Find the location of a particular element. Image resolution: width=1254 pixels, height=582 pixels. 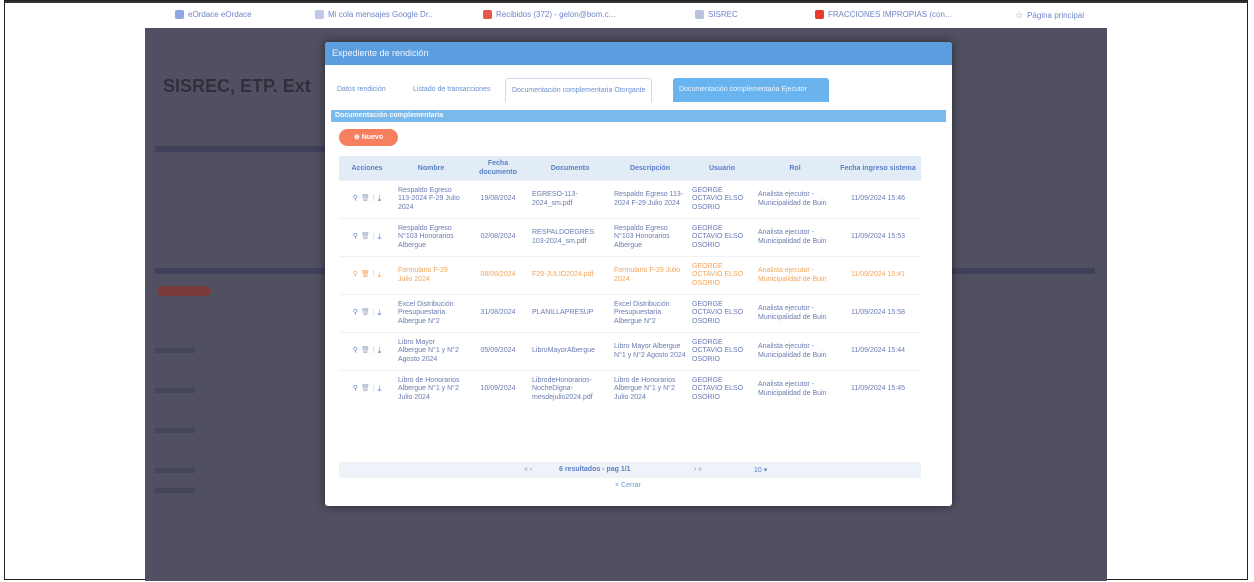

youtube-icon is located at coordinates (819, 14).